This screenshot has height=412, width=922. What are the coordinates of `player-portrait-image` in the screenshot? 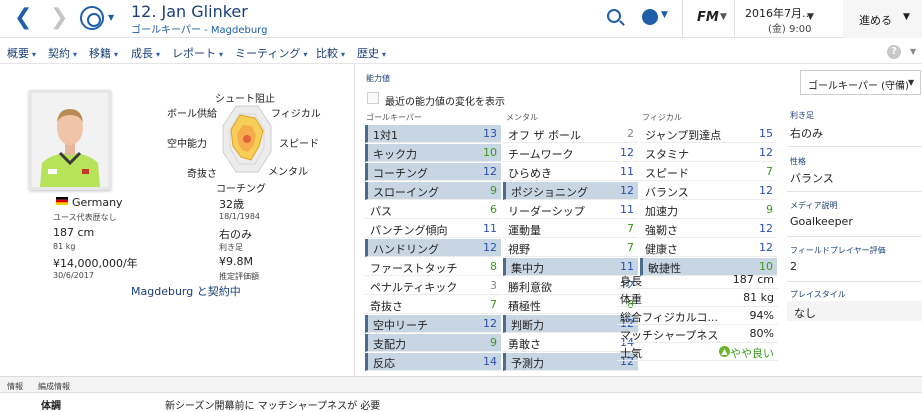 It's located at (70, 140).